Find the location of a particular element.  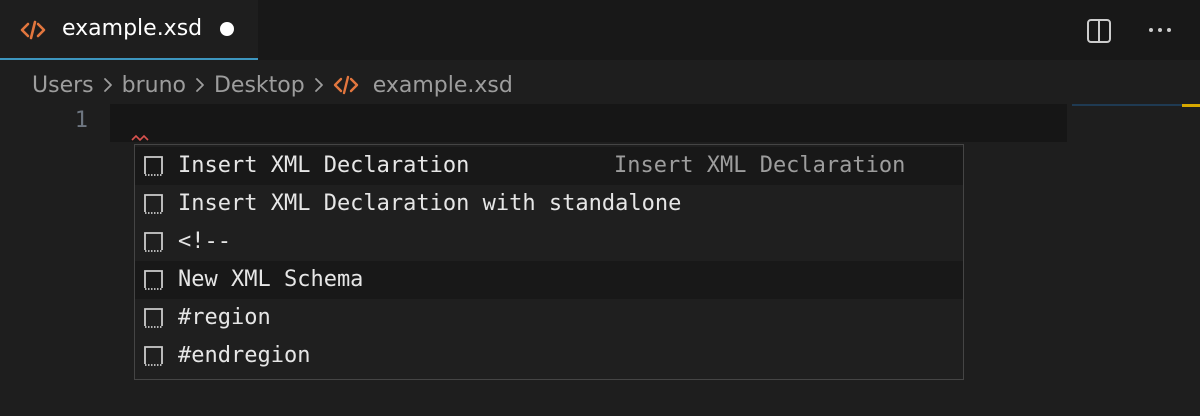

breadcrumb-file: example.xsd is located at coordinates (443, 85).